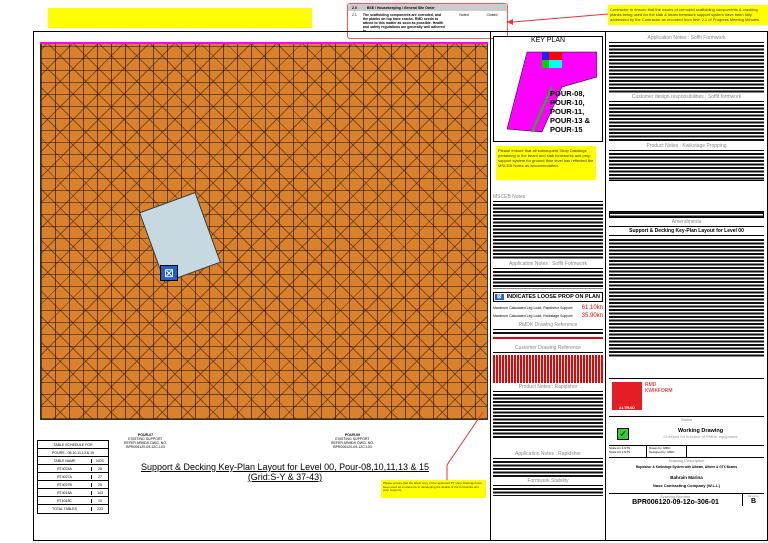 The height and width of the screenshot is (543, 768). I want to click on schedule-title: TABLE SCHEDULE FOR, so click(73, 444).